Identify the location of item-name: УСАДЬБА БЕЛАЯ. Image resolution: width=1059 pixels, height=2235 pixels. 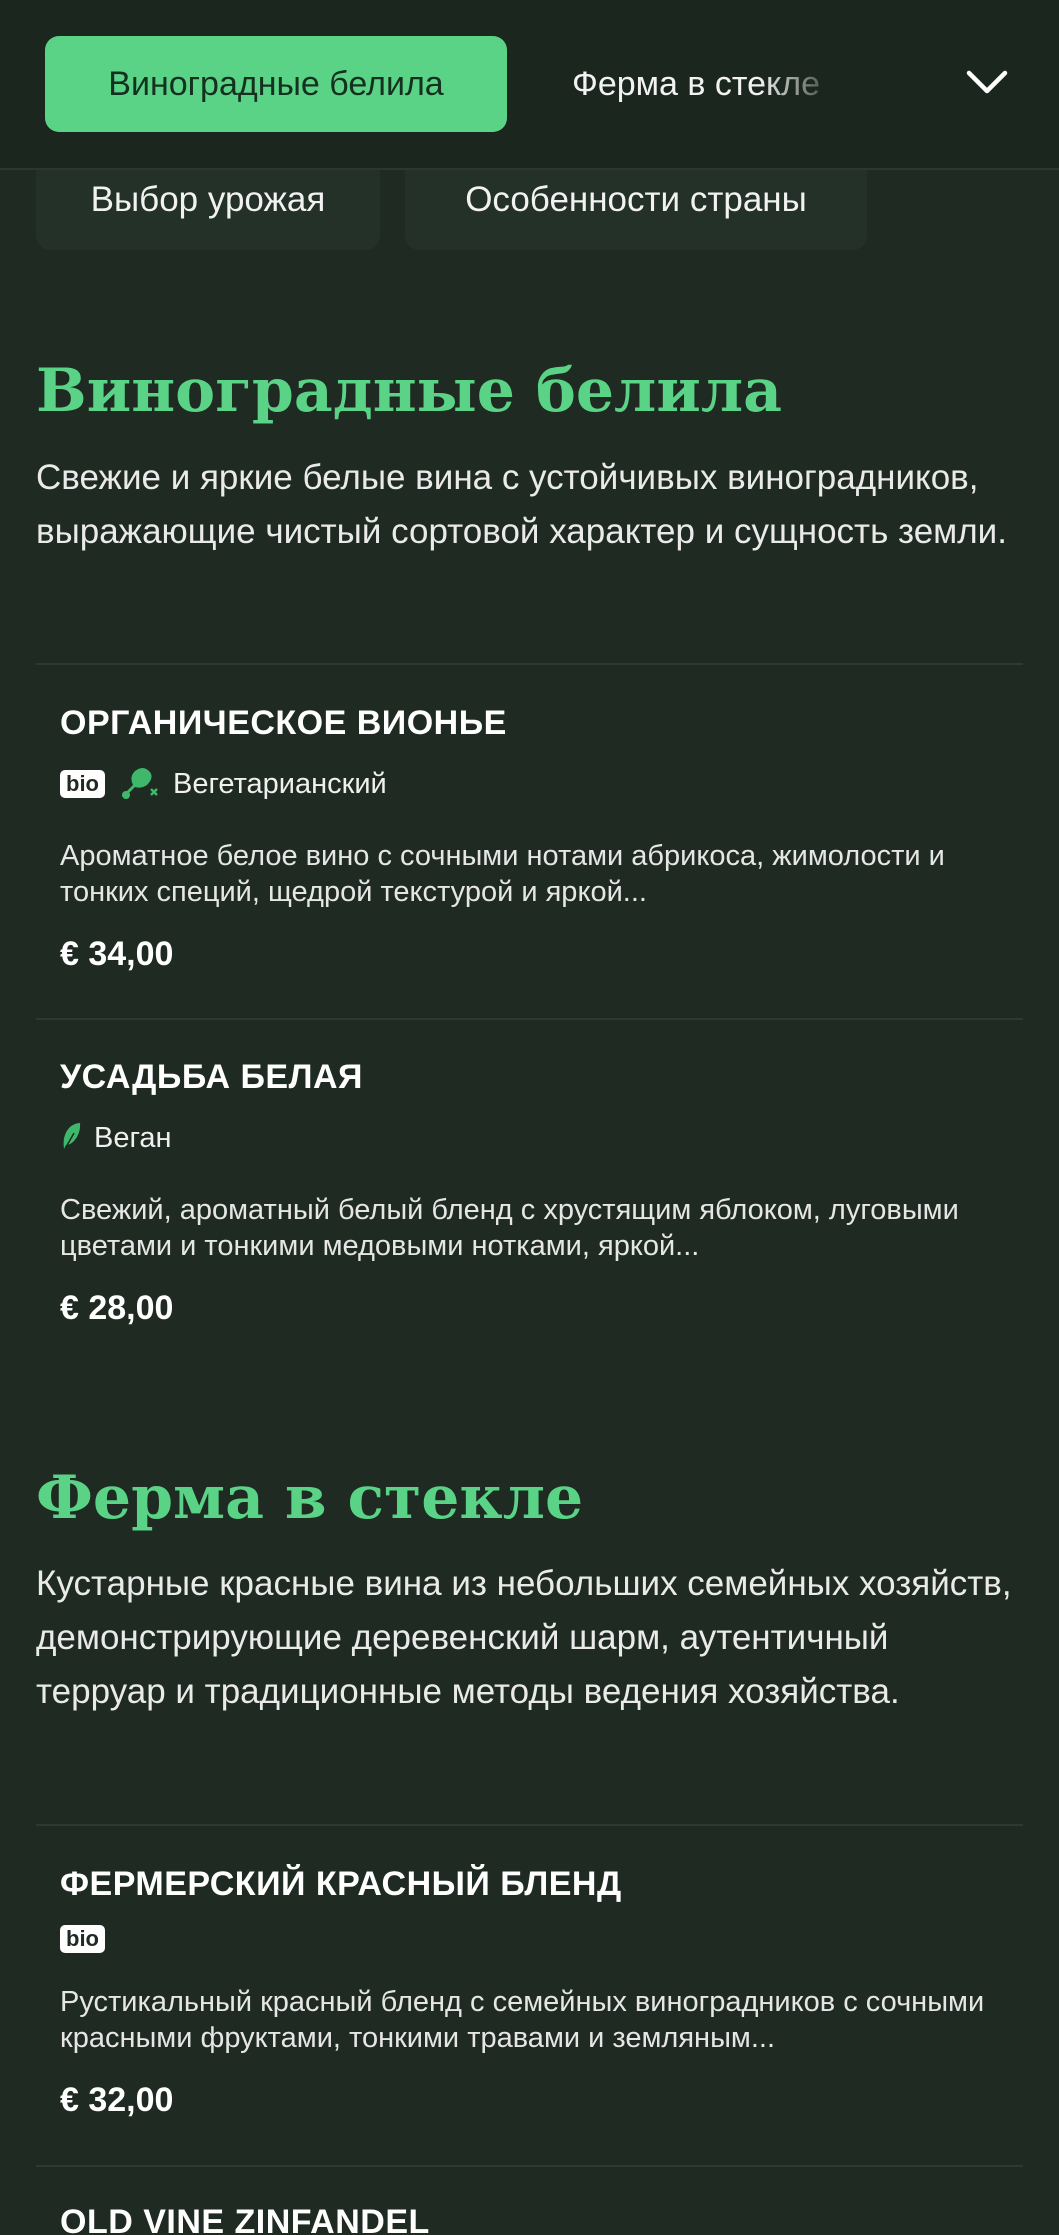
(211, 1077).